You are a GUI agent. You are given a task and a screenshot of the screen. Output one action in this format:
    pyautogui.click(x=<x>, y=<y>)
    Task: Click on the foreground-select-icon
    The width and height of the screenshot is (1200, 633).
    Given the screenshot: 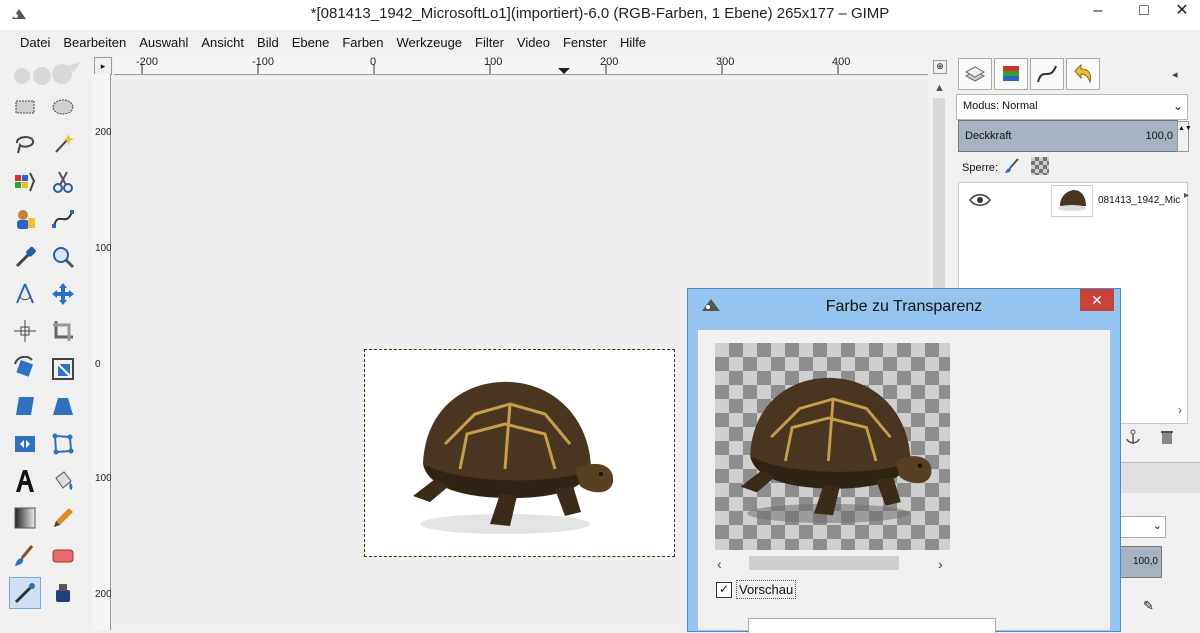 What is the action you would take?
    pyautogui.click(x=25, y=219)
    